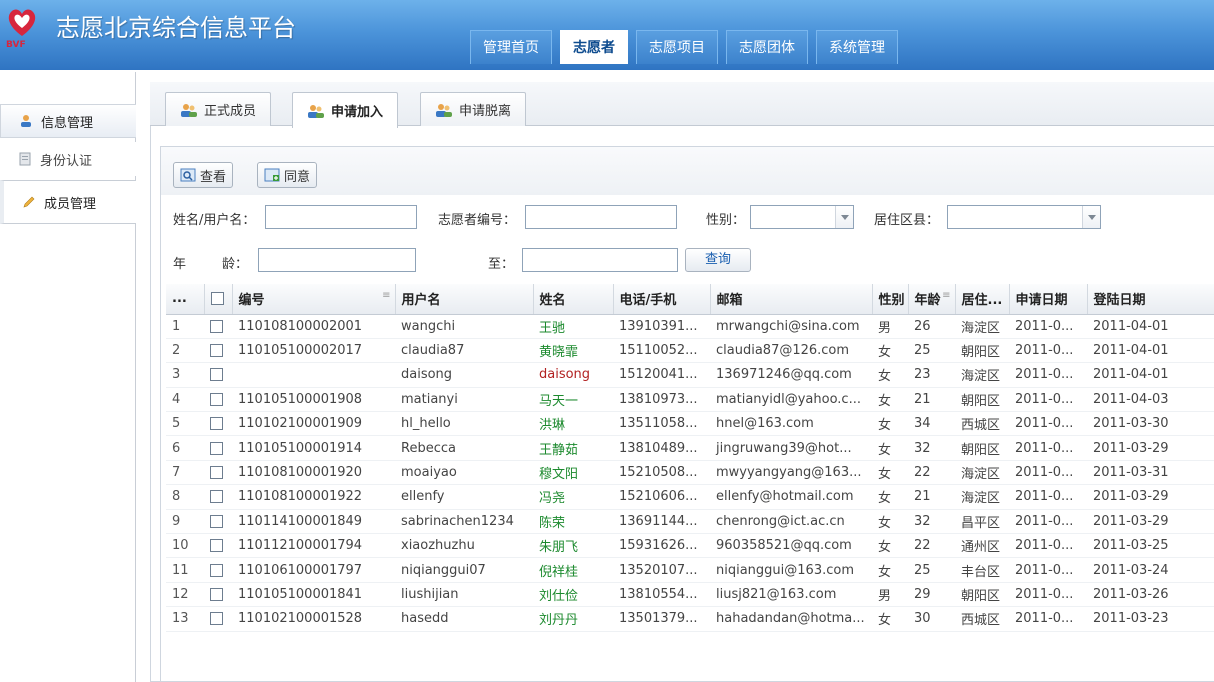 The height and width of the screenshot is (682, 1214). What do you see at coordinates (214, 220) in the screenshot?
I see `name-label: 姓名/用户名：` at bounding box center [214, 220].